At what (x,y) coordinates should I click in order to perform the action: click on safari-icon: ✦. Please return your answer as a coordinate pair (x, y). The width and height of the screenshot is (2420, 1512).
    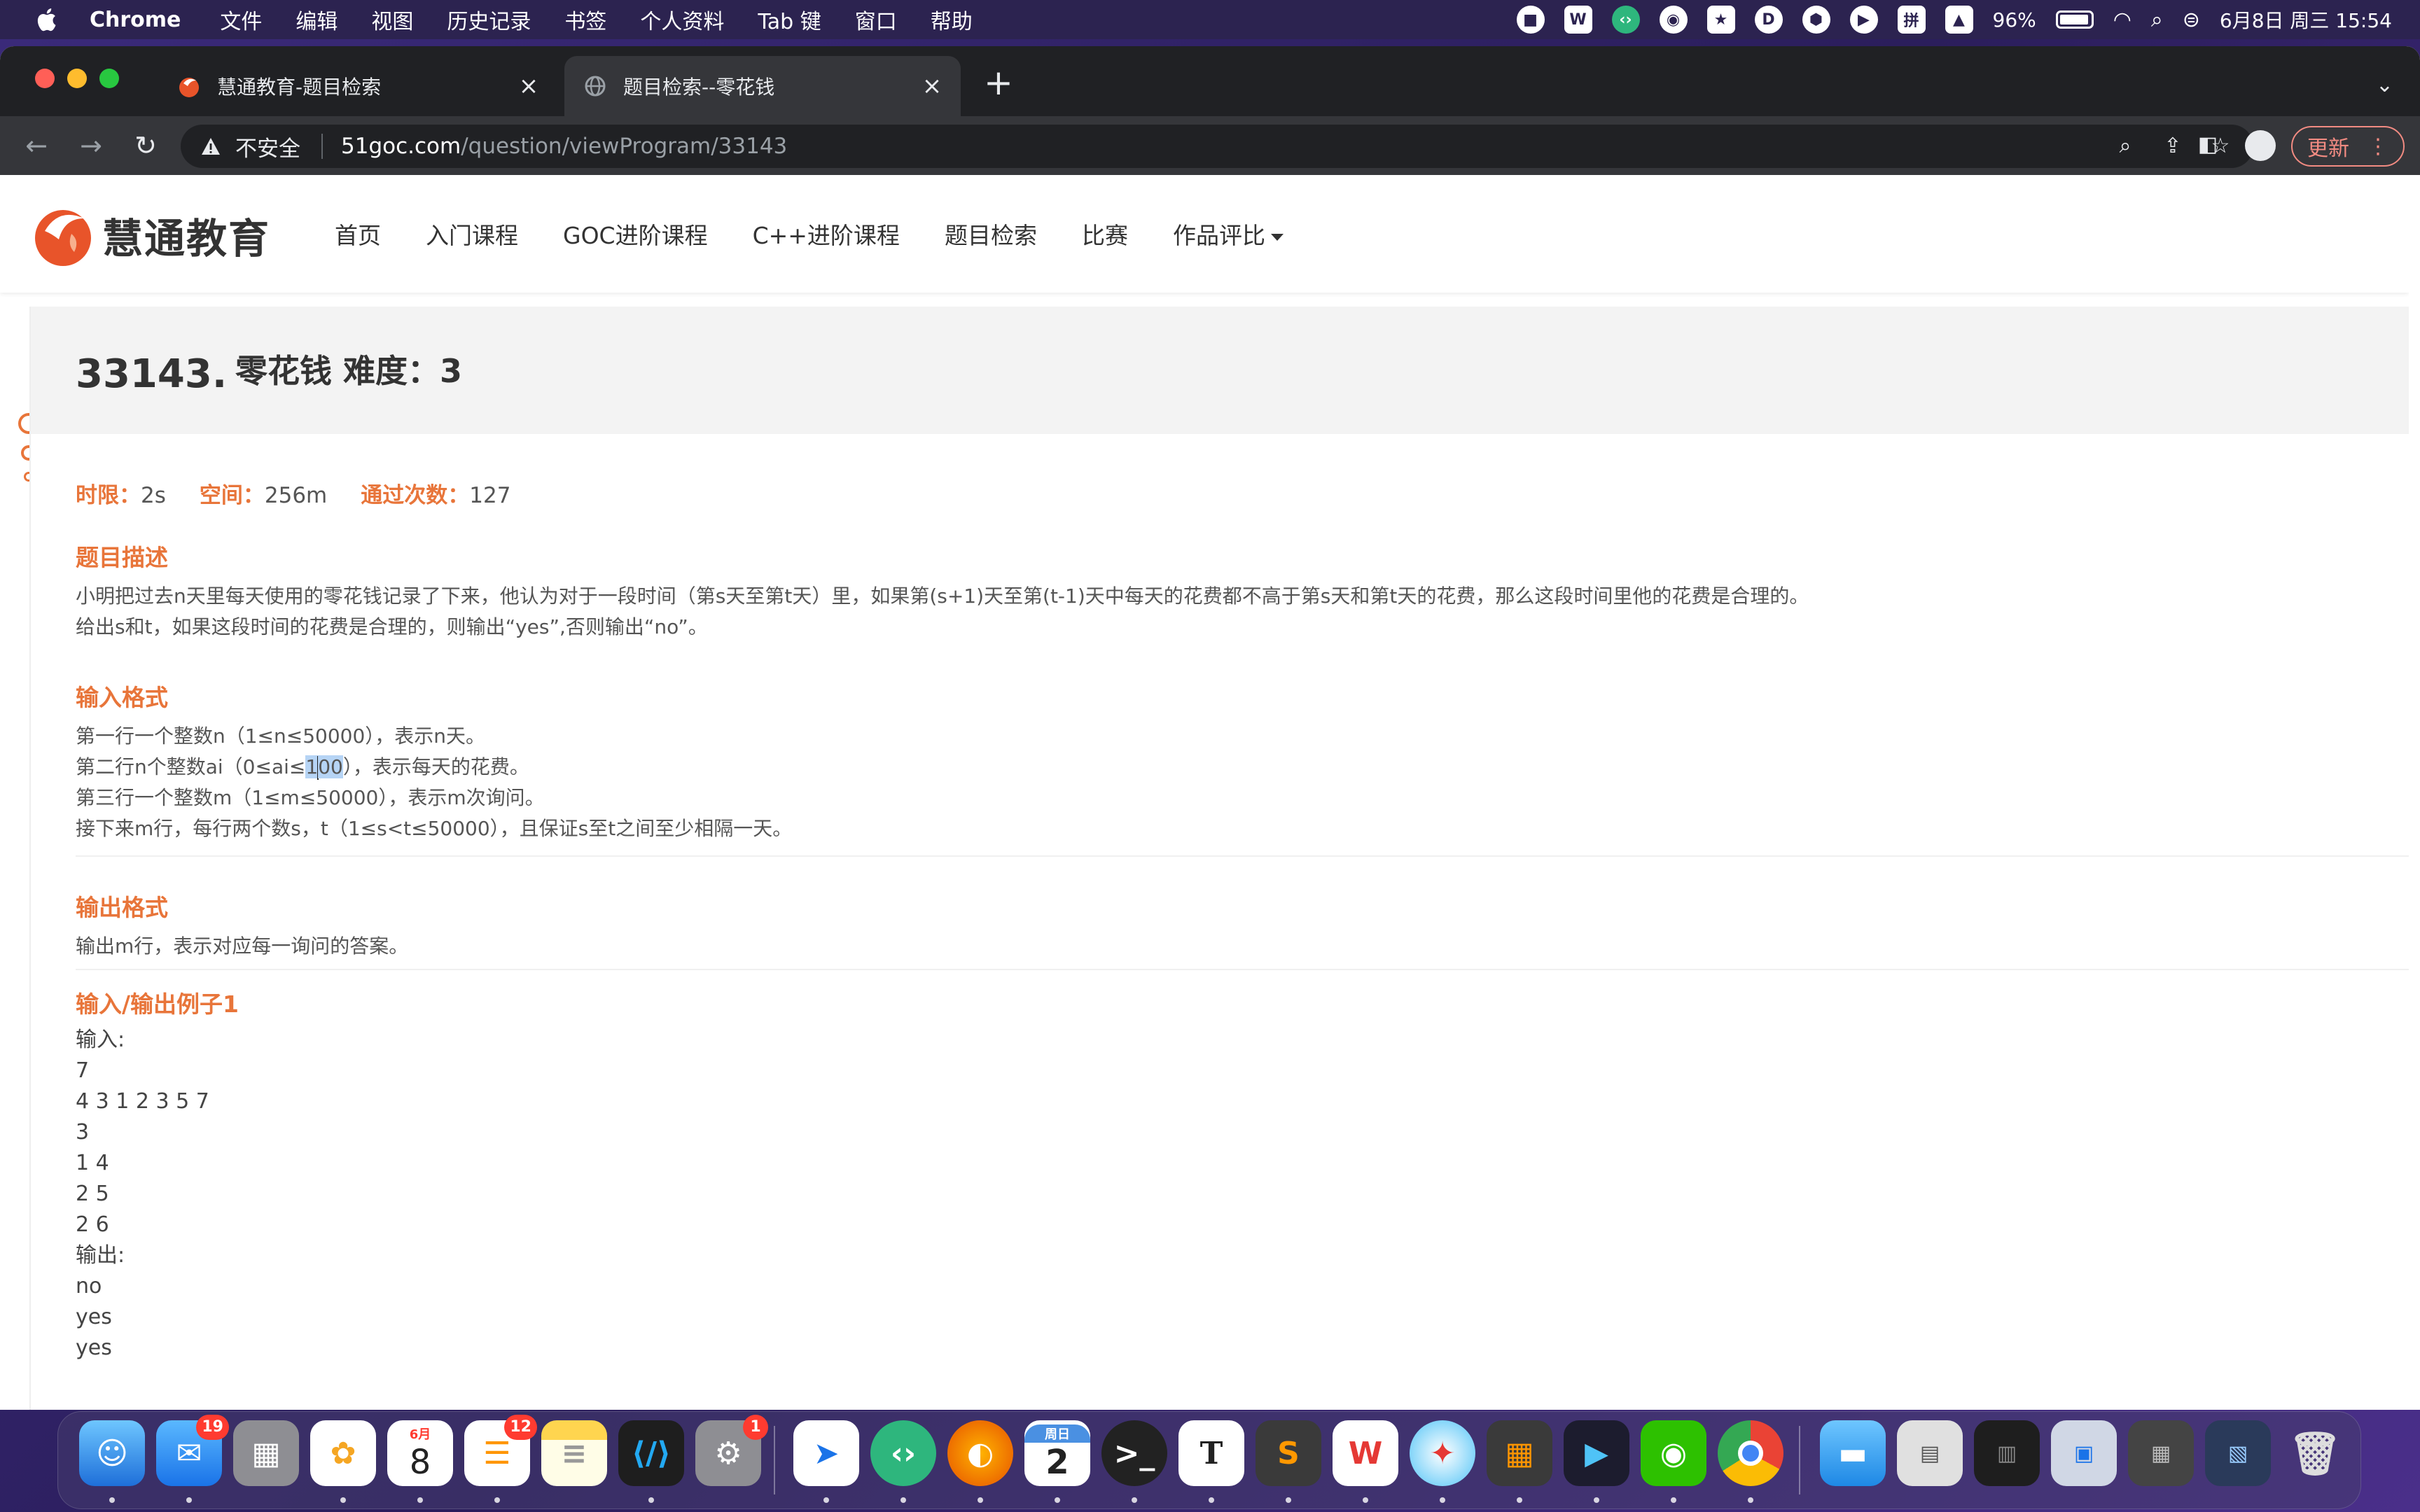
    Looking at the image, I should click on (1442, 1453).